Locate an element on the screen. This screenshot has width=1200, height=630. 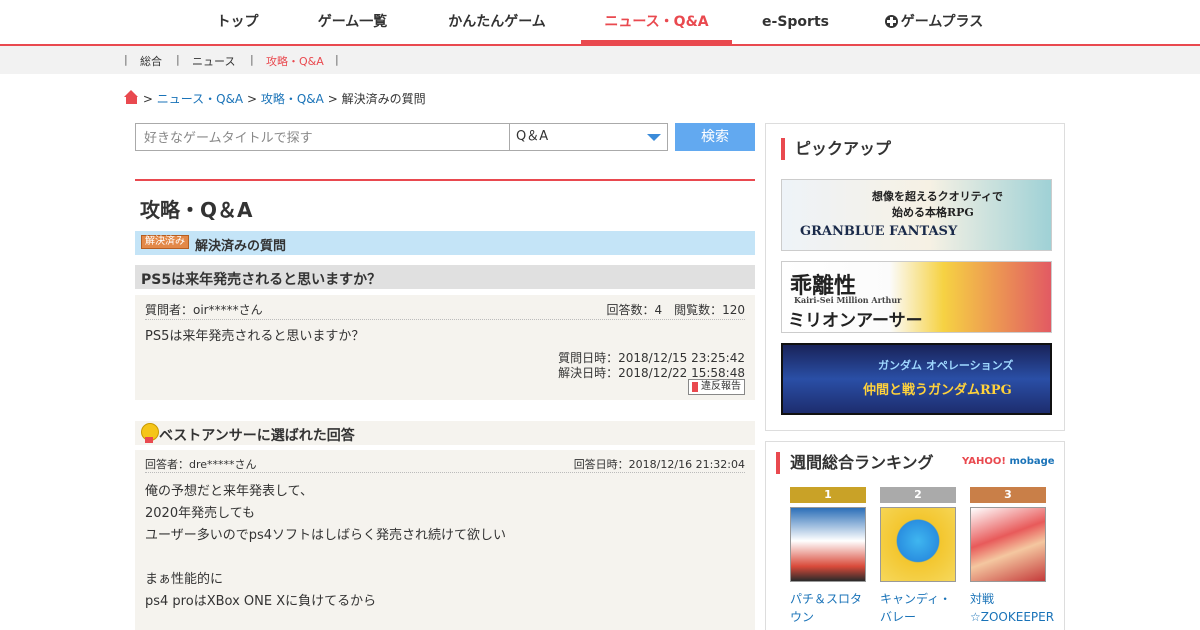
answer-line: ps4 proはXBox ONE Xに負けてるから is located at coordinates (261, 601).